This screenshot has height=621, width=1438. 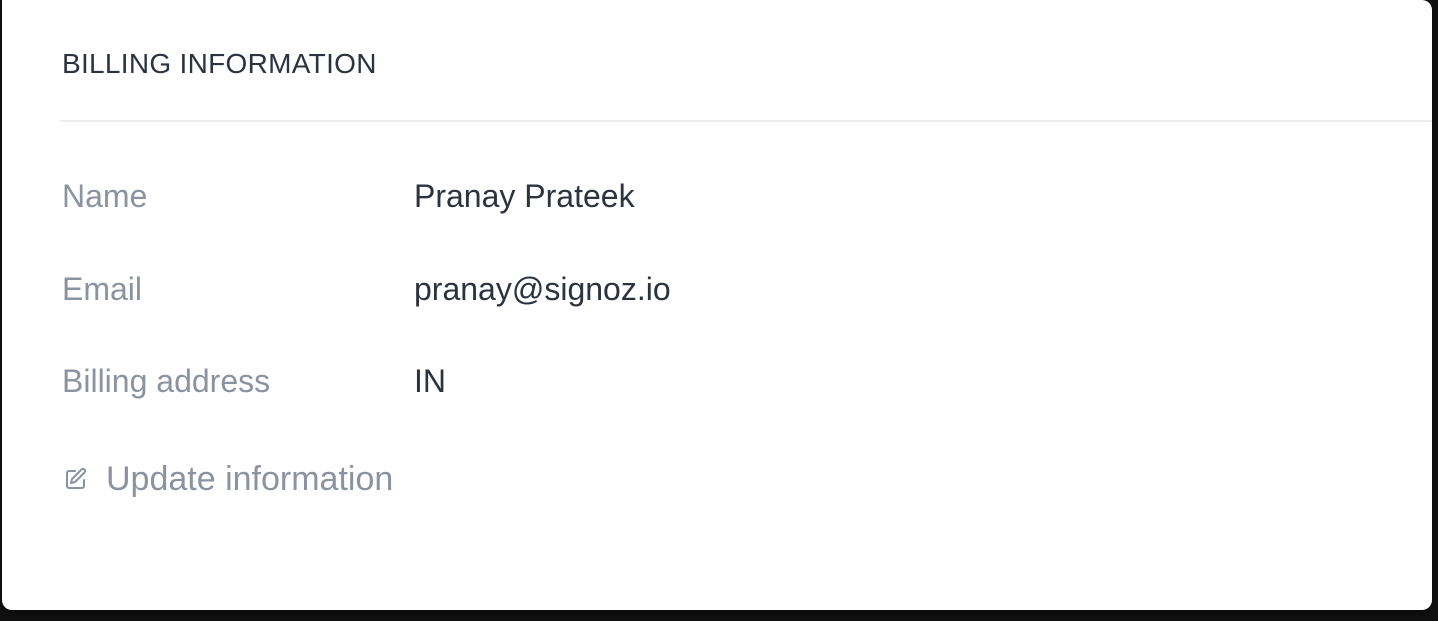 What do you see at coordinates (430, 380) in the screenshot?
I see `billing-address-value: IN` at bounding box center [430, 380].